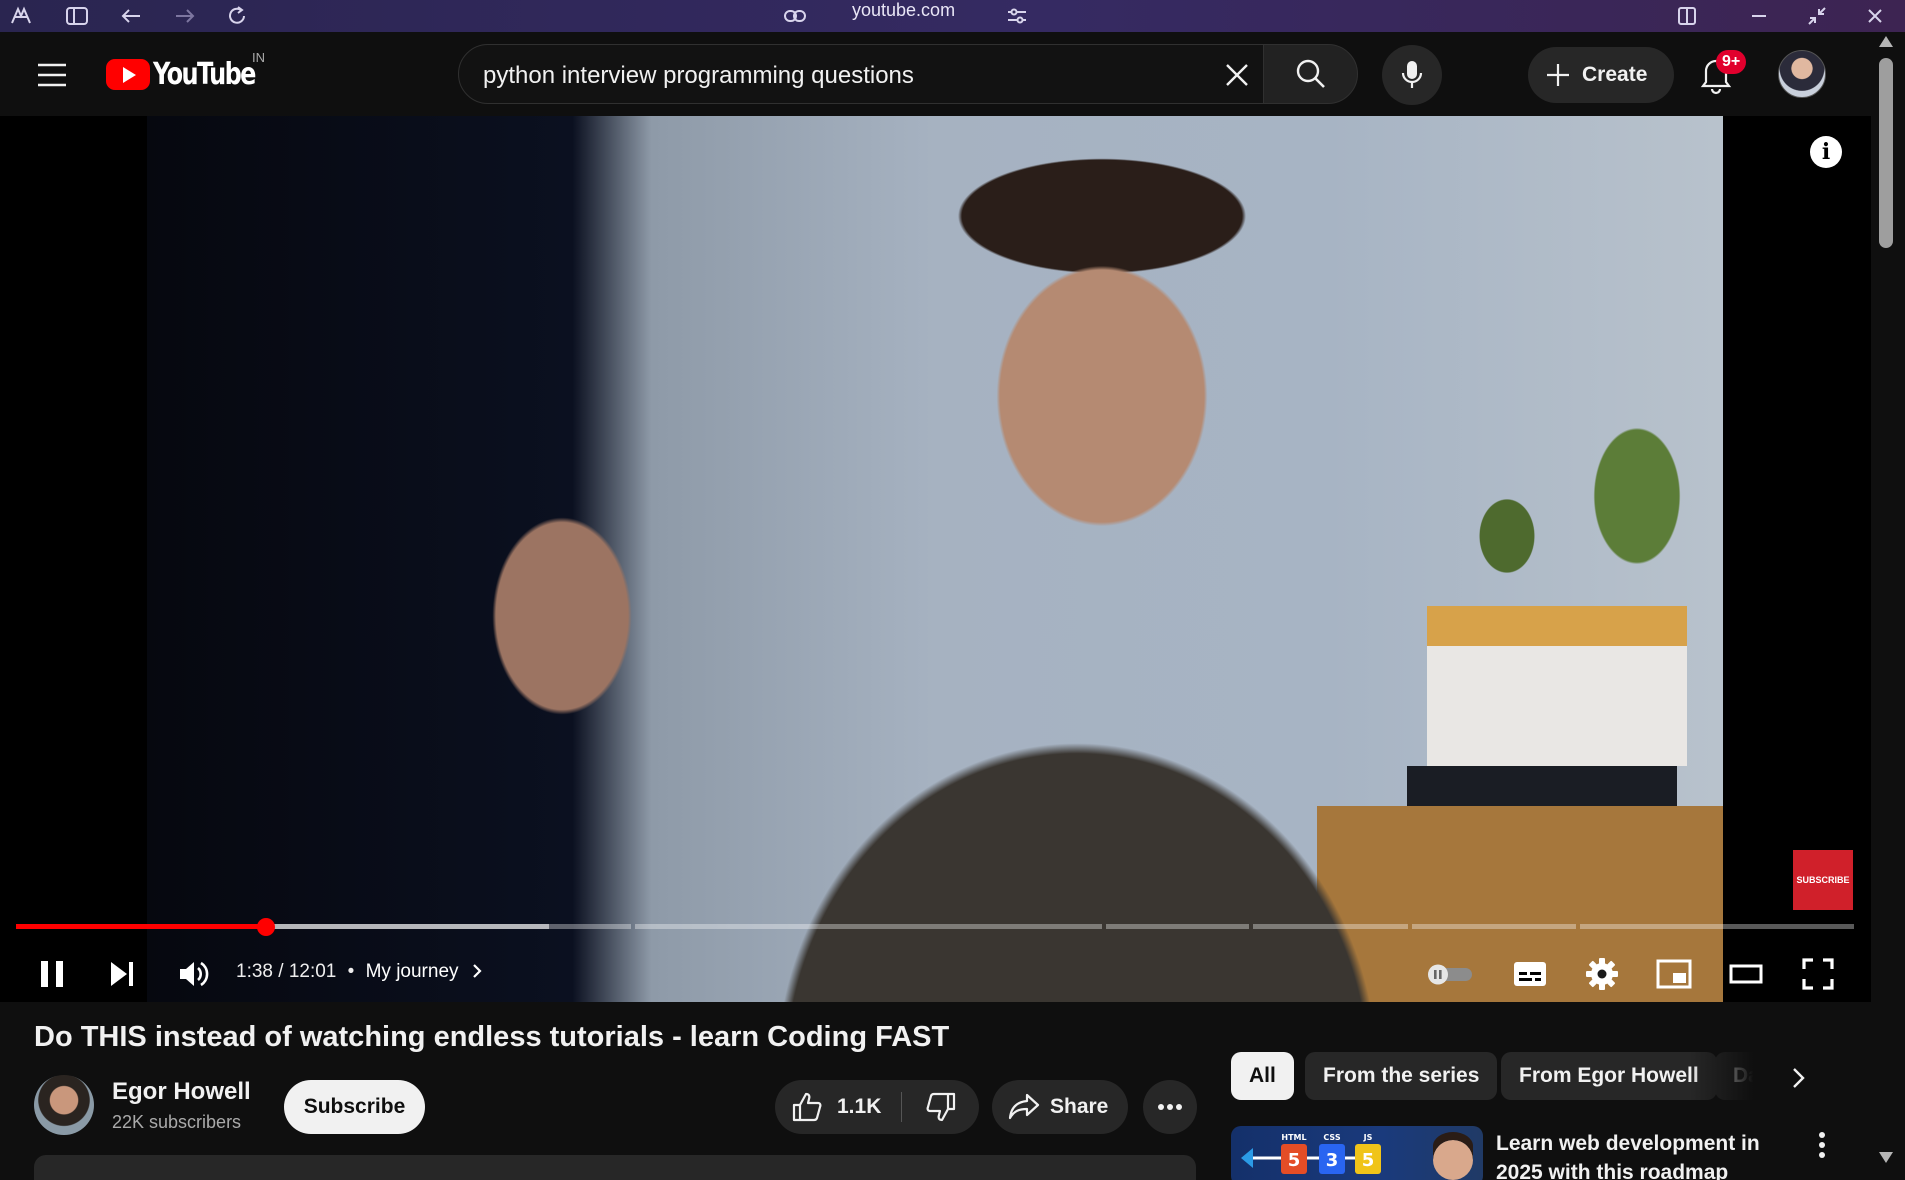 The width and height of the screenshot is (1905, 1180). I want to click on sidebar-toggle-icon, so click(77, 16).